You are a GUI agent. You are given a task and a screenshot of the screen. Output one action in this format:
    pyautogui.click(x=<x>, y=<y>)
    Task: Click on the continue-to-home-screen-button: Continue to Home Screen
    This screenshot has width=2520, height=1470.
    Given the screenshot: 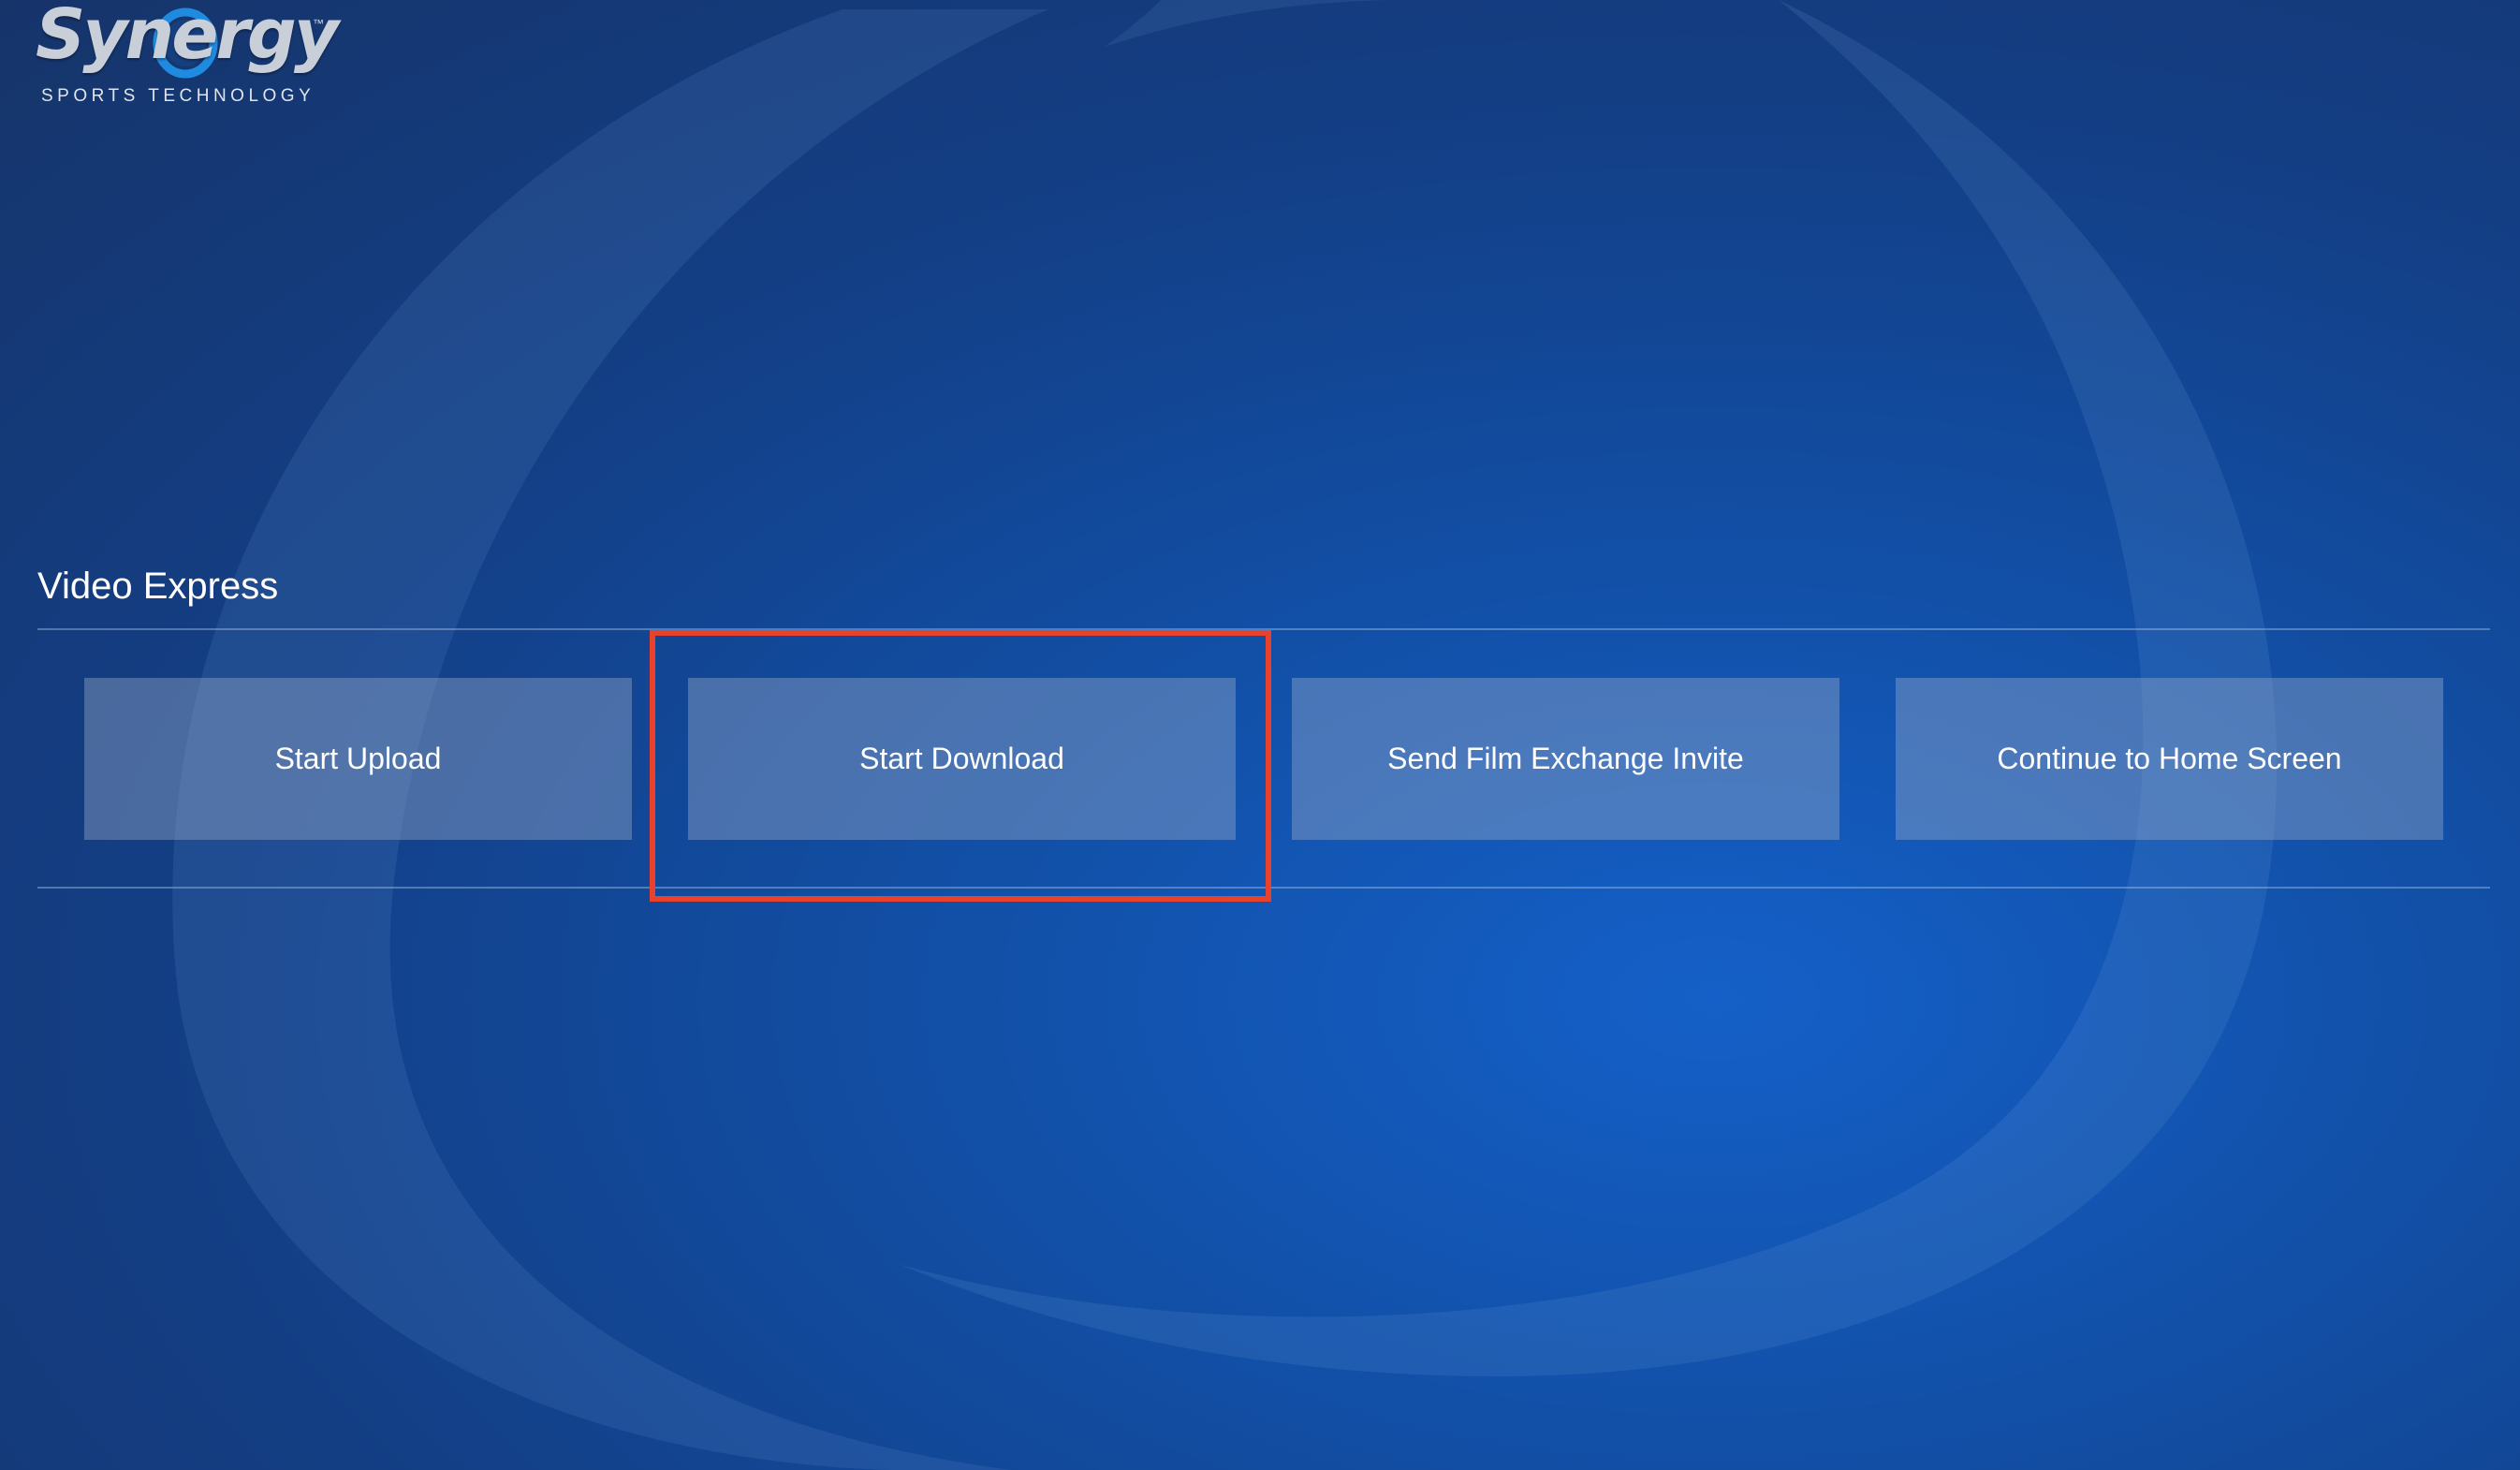 What is the action you would take?
    pyautogui.click(x=2169, y=759)
    